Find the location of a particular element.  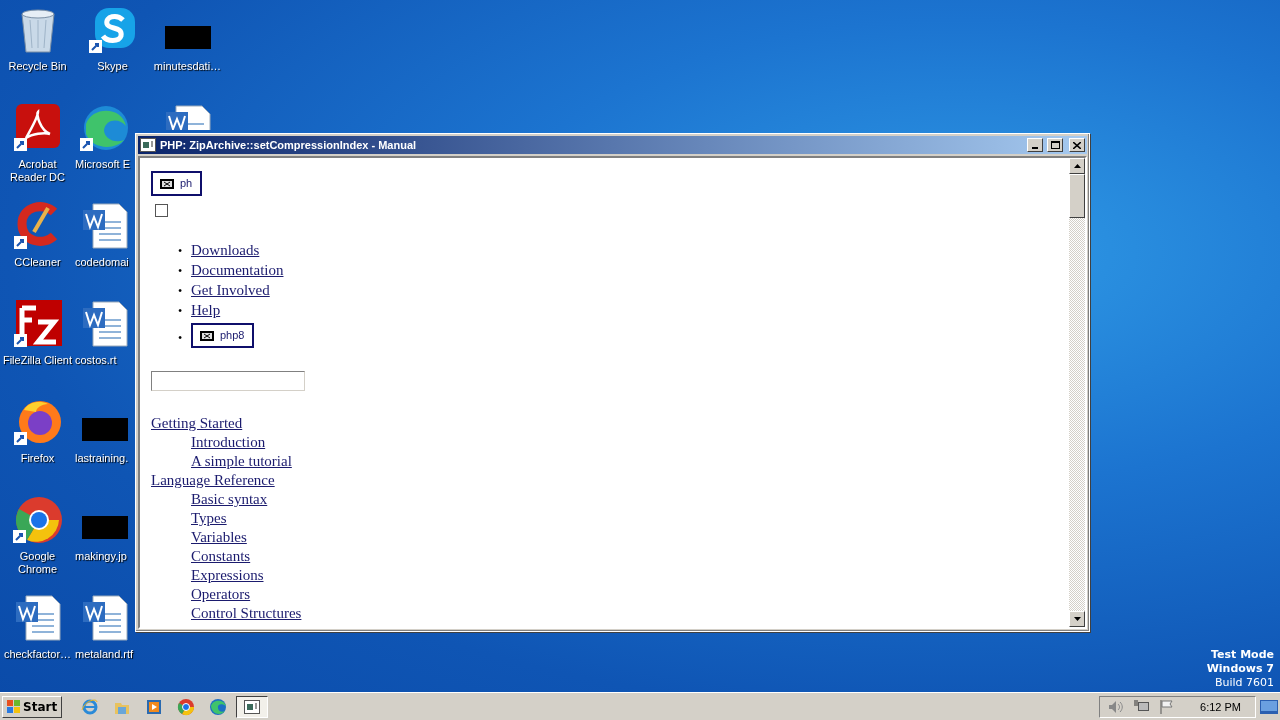

flag-icon is located at coordinates (1167, 706).